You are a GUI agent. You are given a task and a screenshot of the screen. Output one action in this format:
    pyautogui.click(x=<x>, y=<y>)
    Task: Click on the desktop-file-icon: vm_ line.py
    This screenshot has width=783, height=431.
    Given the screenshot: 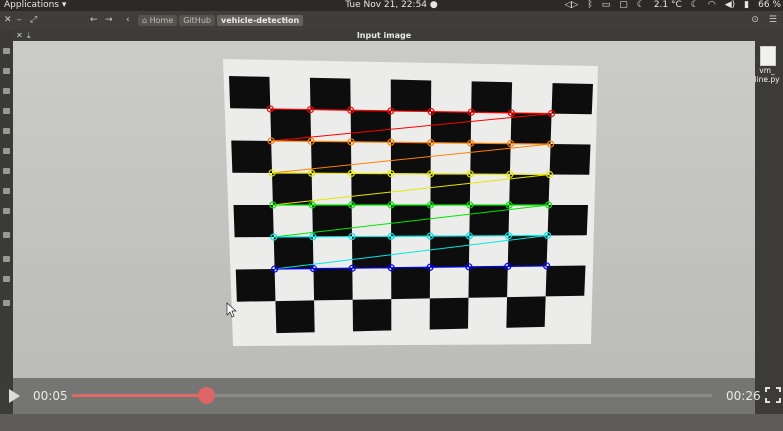 What is the action you would take?
    pyautogui.click(x=767, y=65)
    